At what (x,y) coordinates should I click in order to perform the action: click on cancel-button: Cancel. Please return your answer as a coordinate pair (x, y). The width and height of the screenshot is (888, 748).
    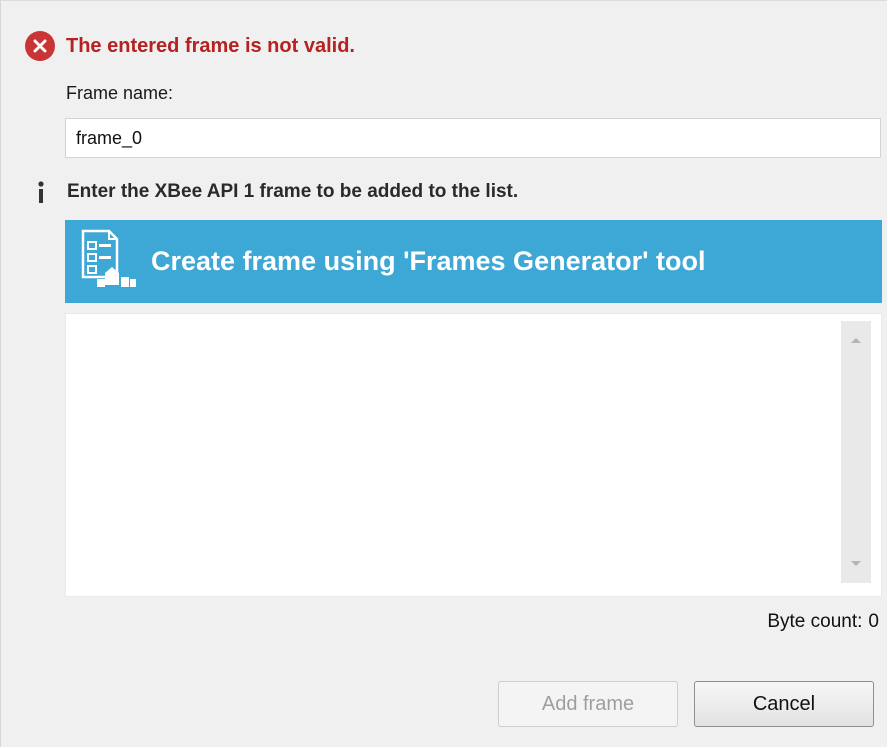
    Looking at the image, I should click on (784, 704).